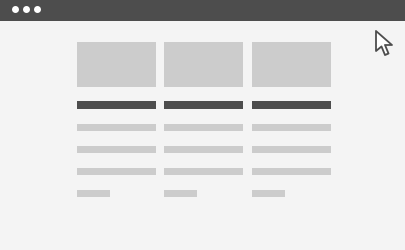 The height and width of the screenshot is (250, 405). Describe the element at coordinates (384, 43) in the screenshot. I see `mouse-pointer-icon` at that location.